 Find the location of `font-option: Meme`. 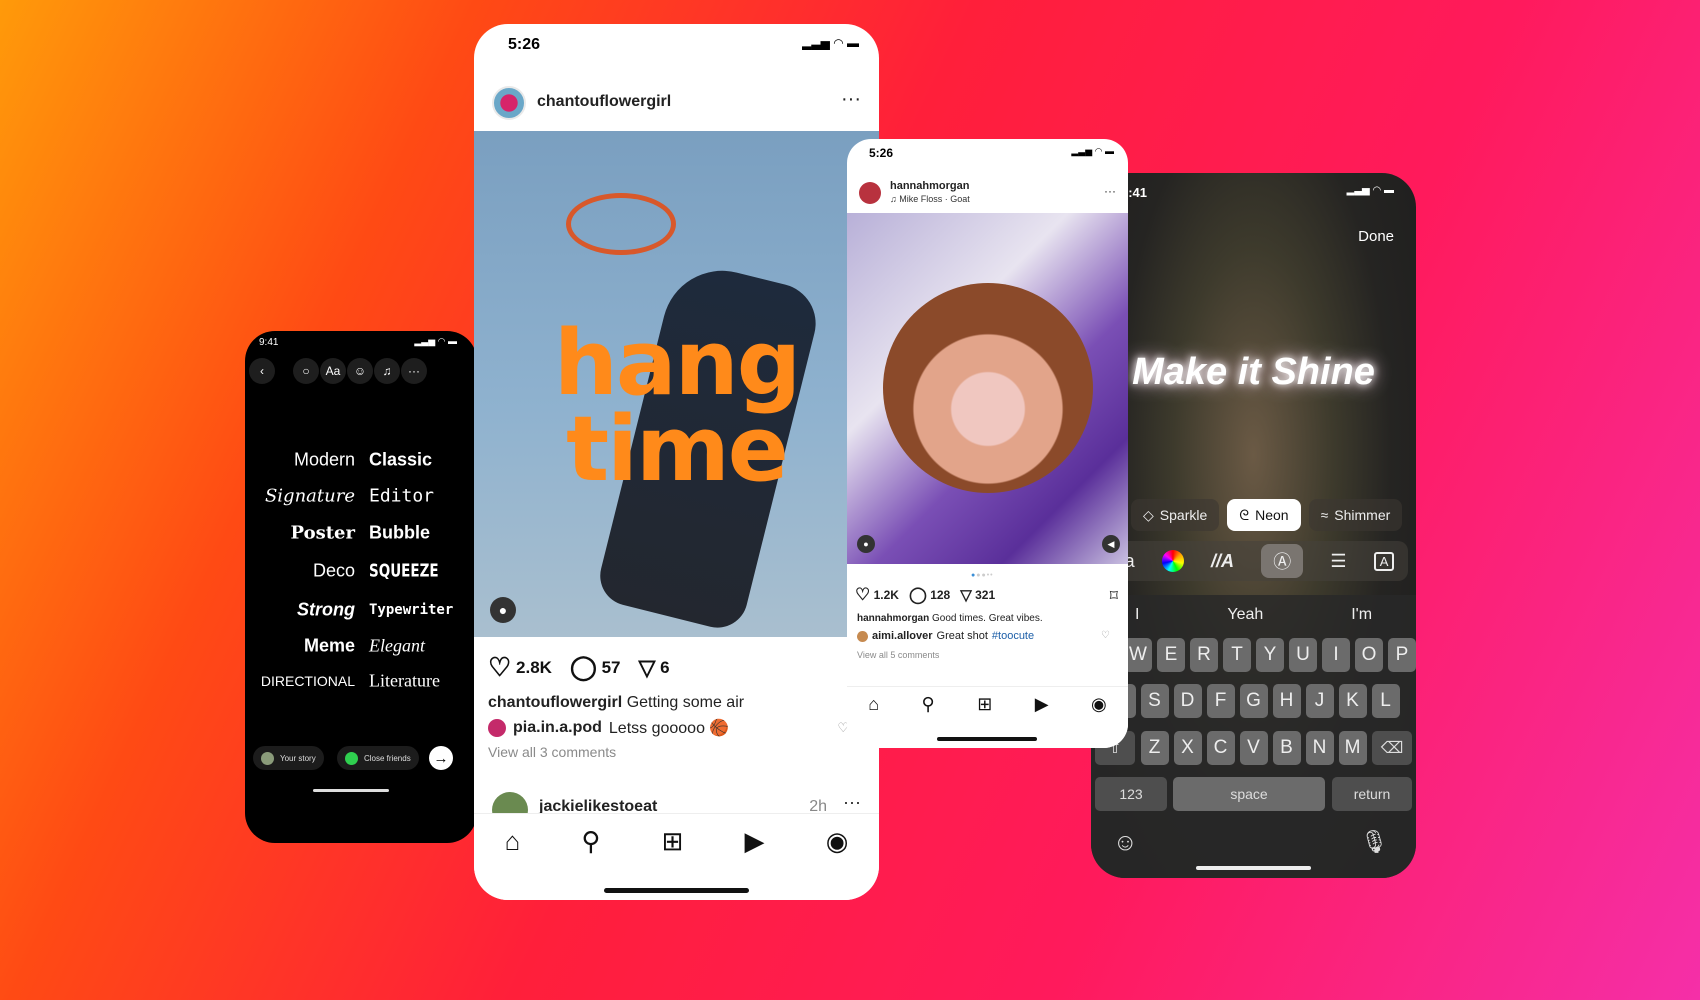

font-option: Meme is located at coordinates (329, 646).